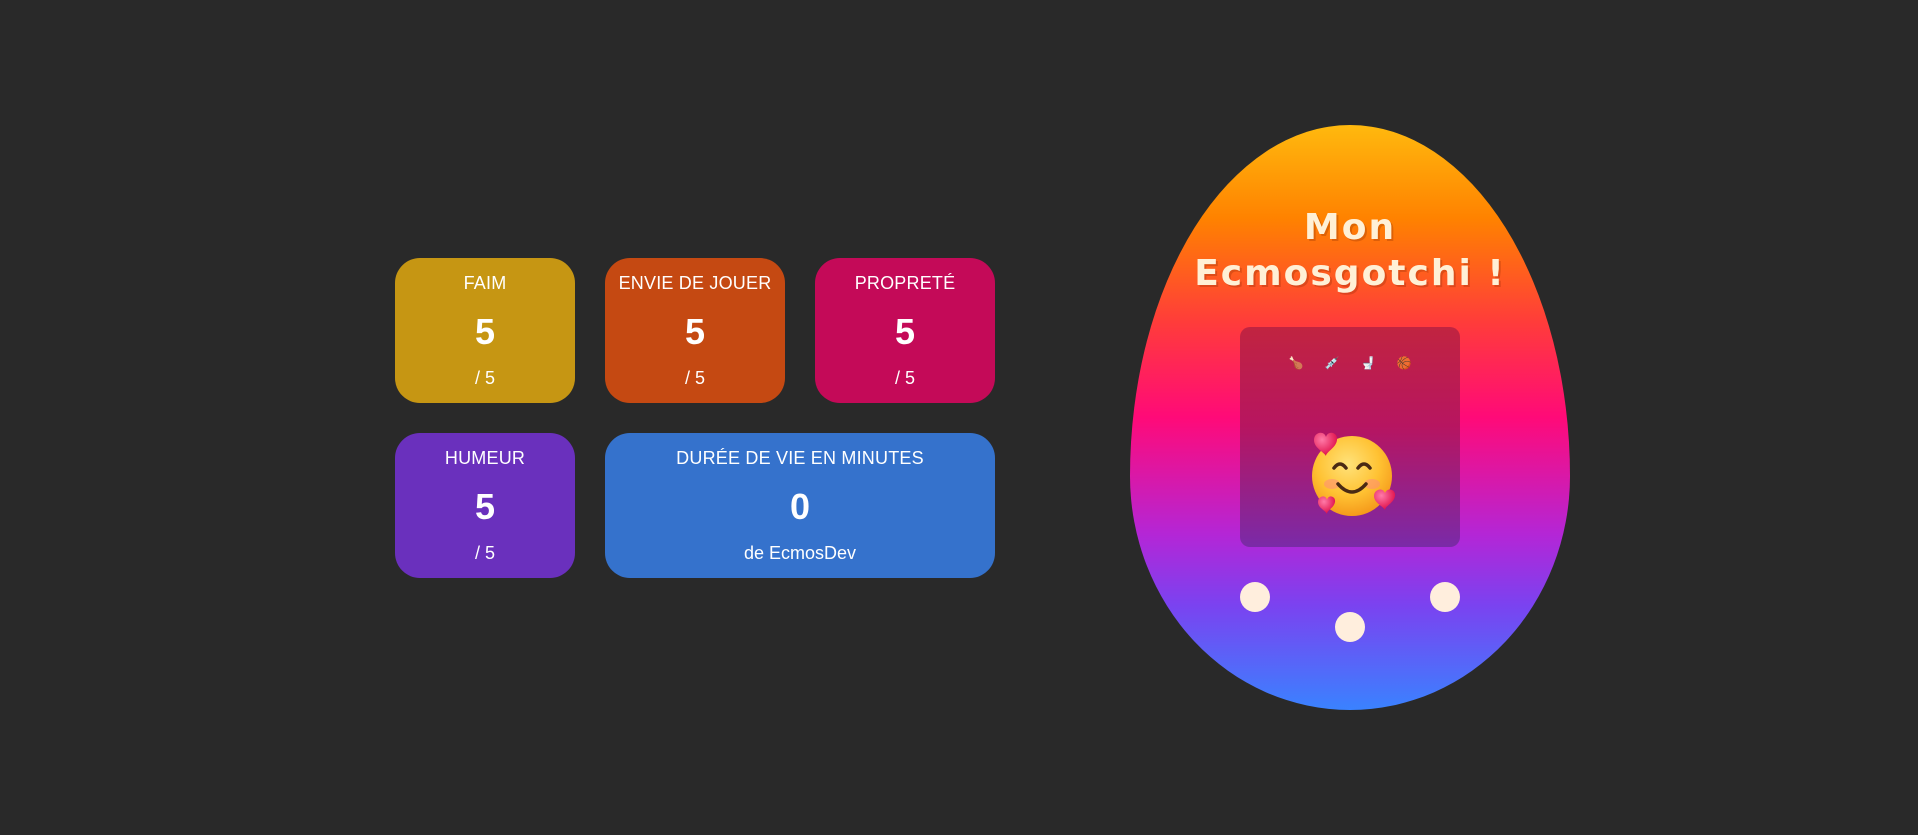  I want to click on toilet-icon: 🚽, so click(1368, 363).